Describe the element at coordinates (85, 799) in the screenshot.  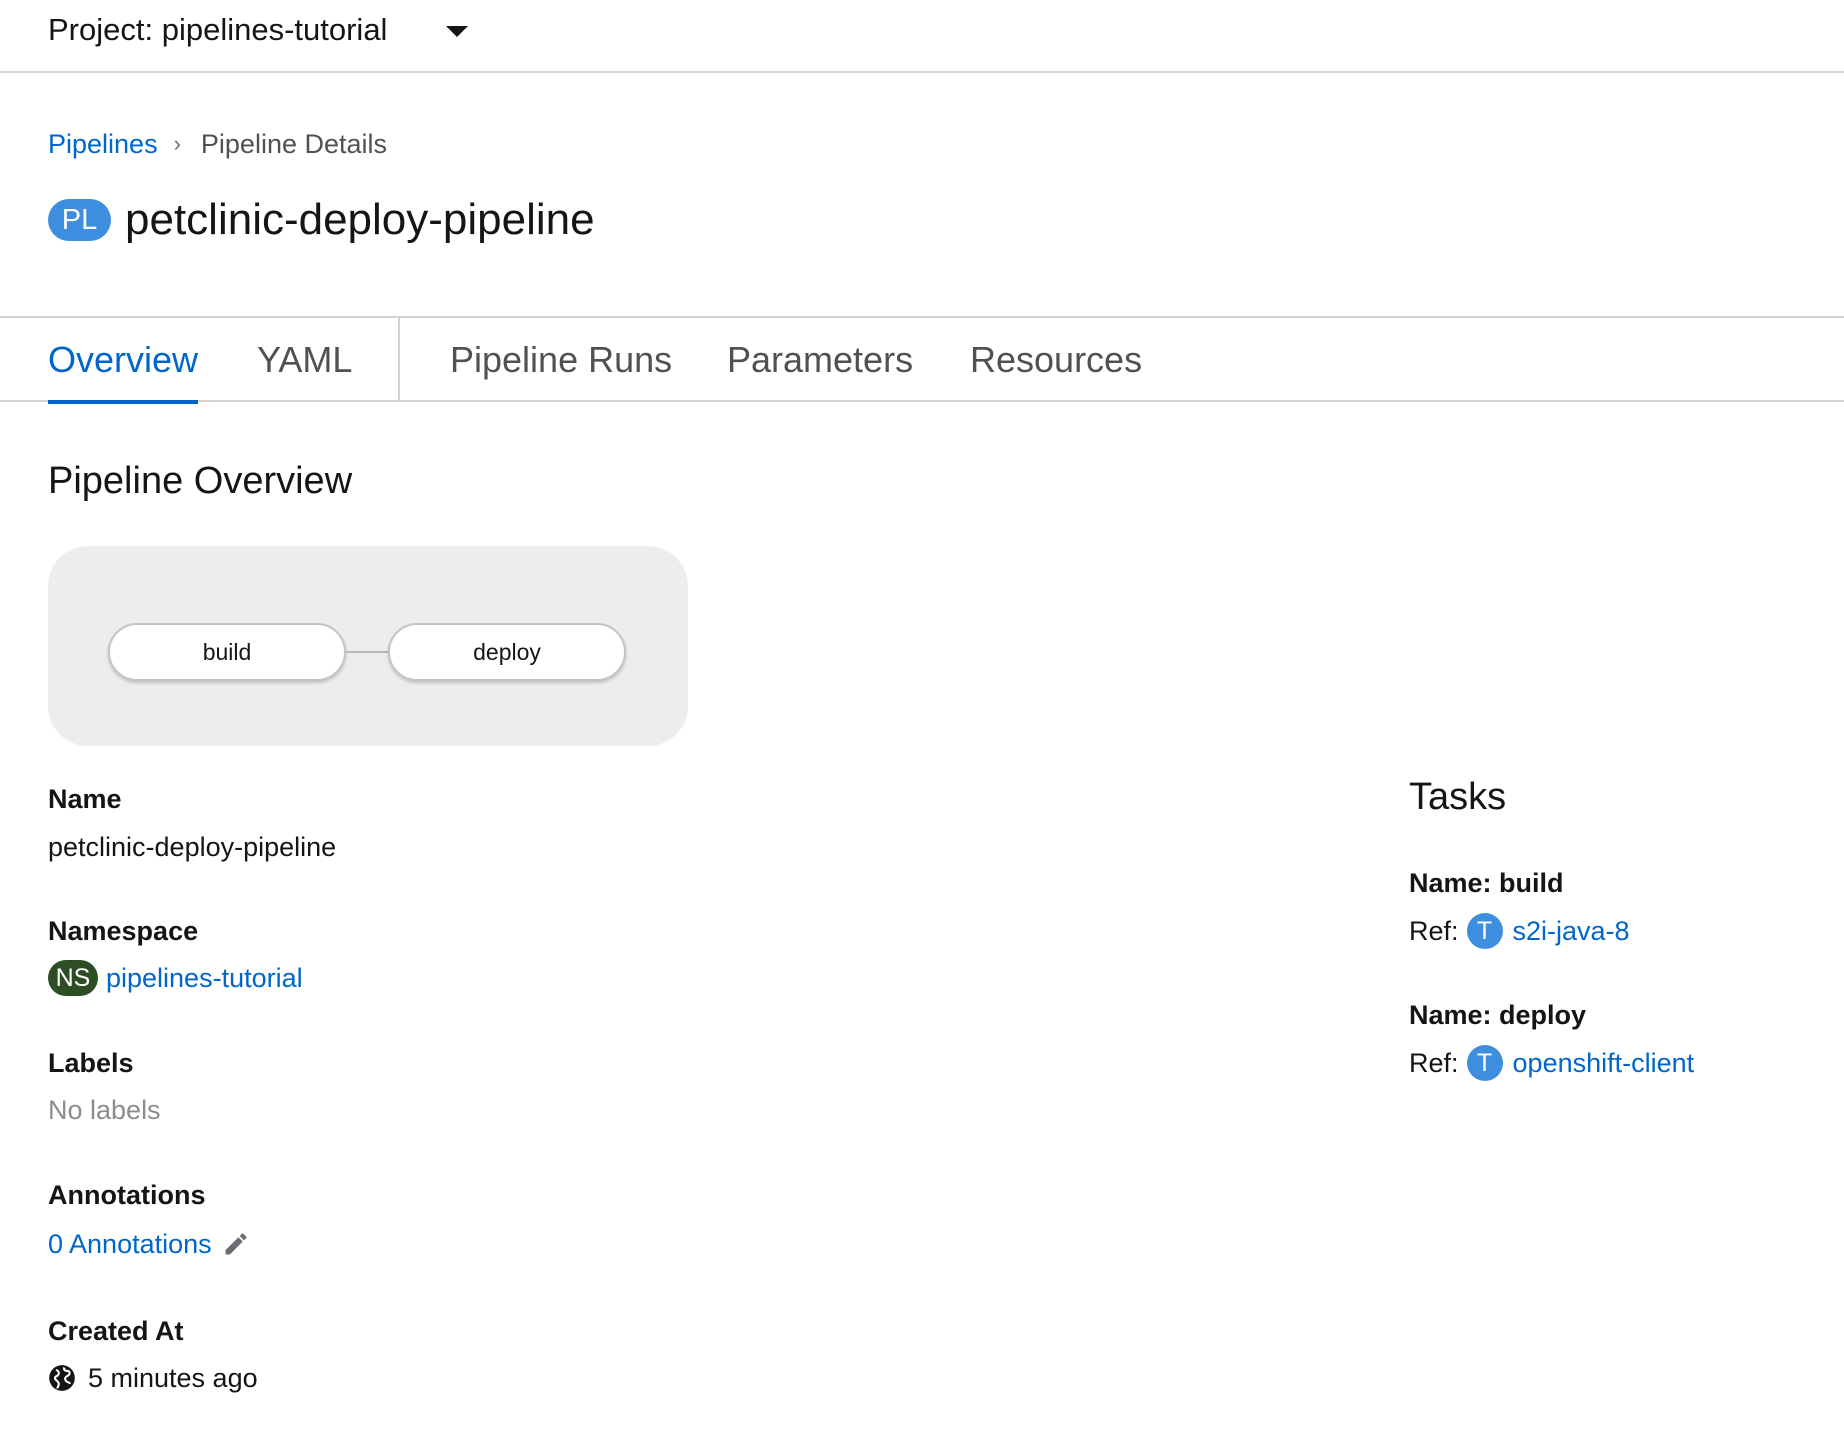
I see `name-label: Name` at that location.